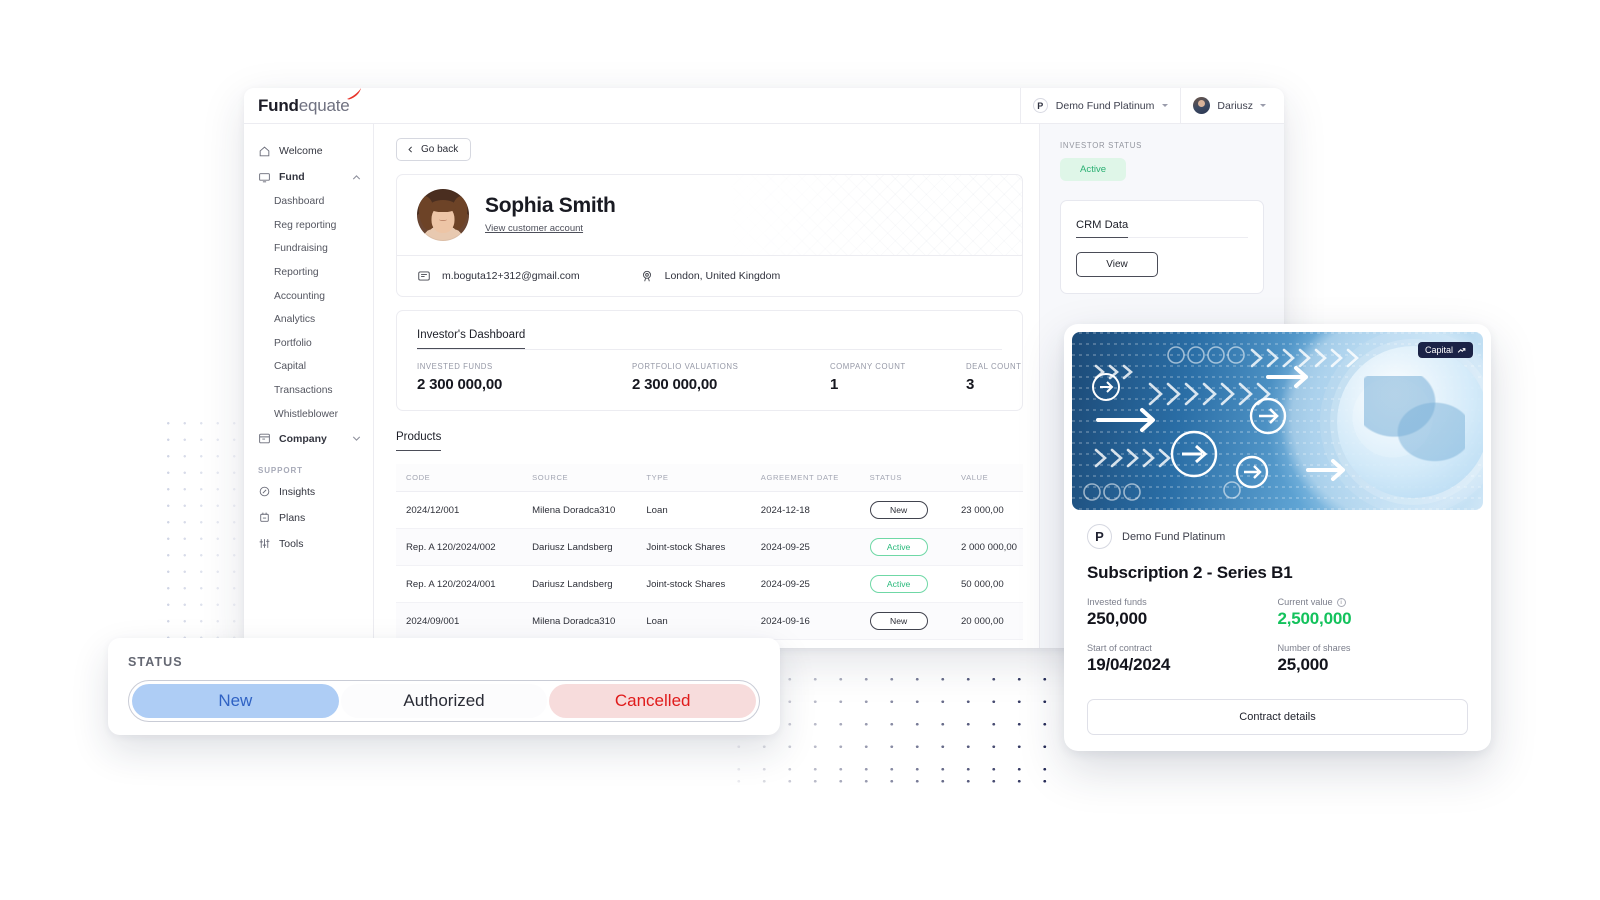  What do you see at coordinates (324, 105) in the screenshot?
I see `brand-part-two: equate` at bounding box center [324, 105].